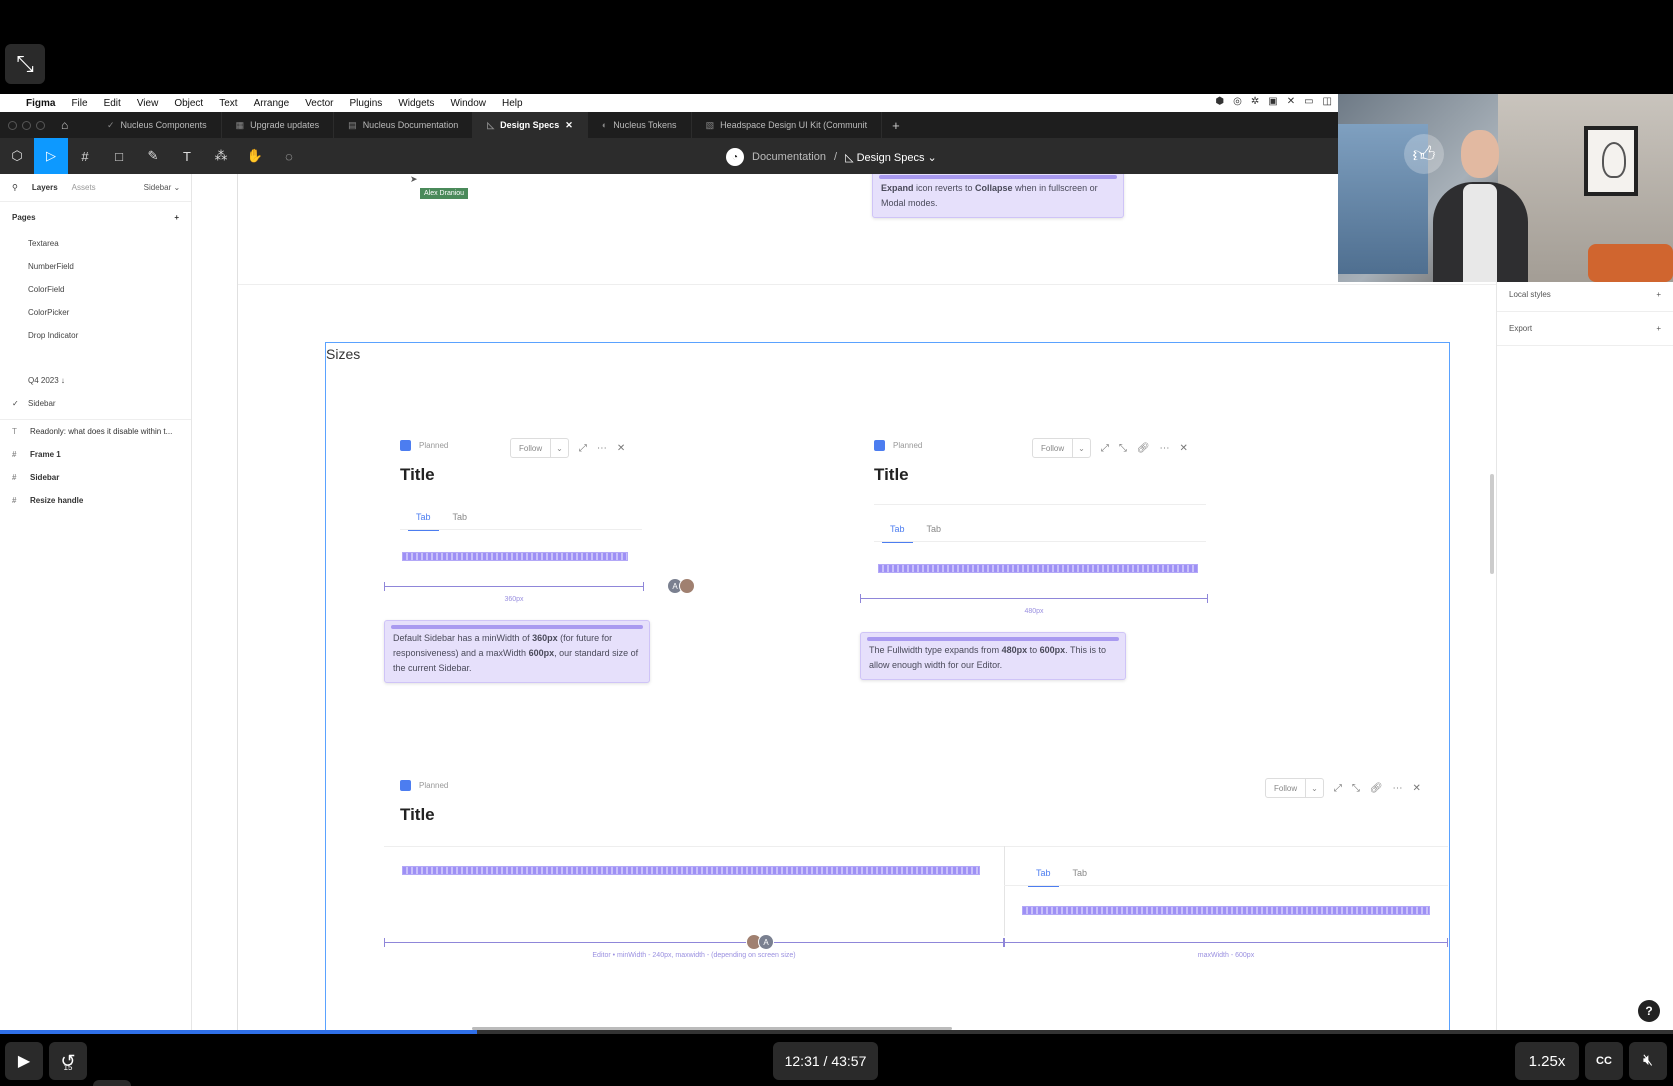 The image size is (1673, 1086). I want to click on add-page-icon: +, so click(176, 217).